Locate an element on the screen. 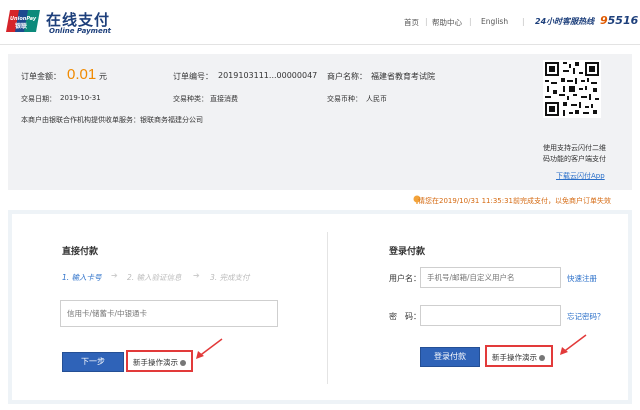 The height and width of the screenshot is (410, 640). amount-label: 订单金额： is located at coordinates (41, 76).